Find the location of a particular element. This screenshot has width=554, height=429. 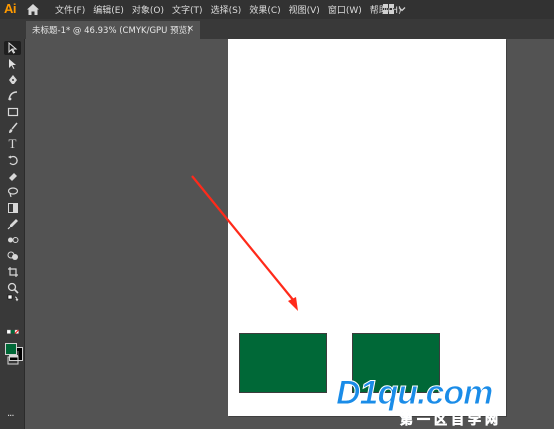

pen-tool-icon is located at coordinates (12, 80).